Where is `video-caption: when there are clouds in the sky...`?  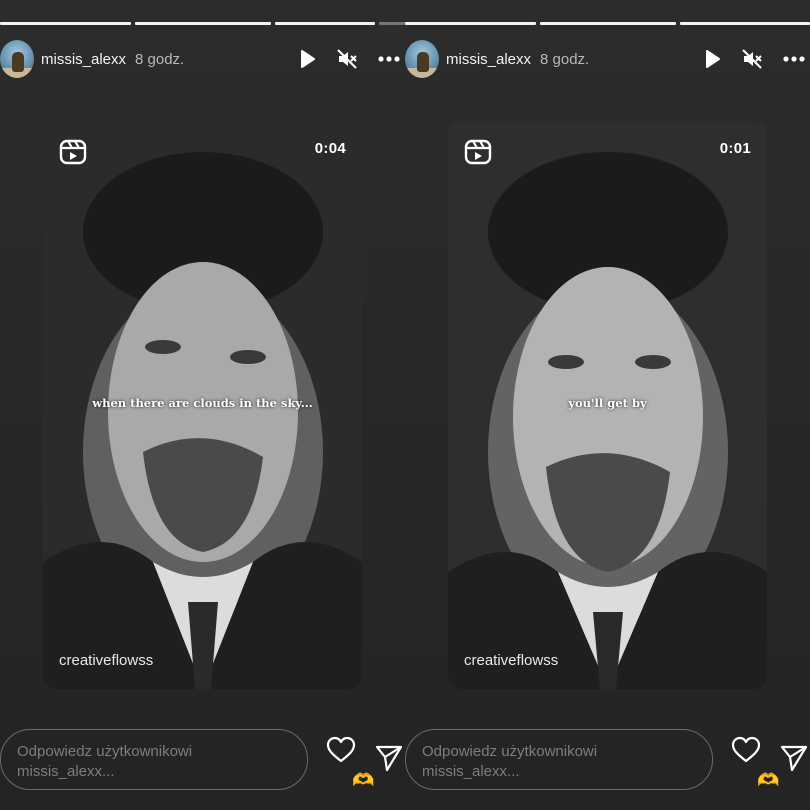 video-caption: when there are clouds in the sky... is located at coordinates (202, 403).